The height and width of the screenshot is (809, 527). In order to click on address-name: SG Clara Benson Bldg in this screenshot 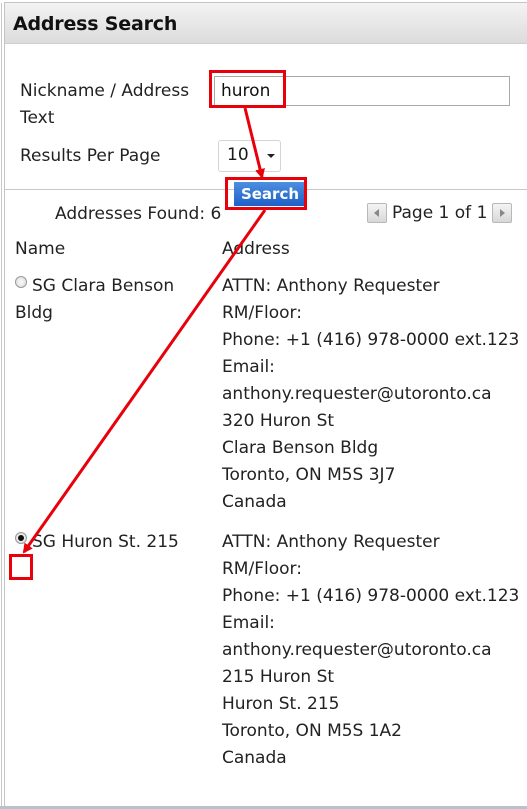, I will do `click(95, 299)`.